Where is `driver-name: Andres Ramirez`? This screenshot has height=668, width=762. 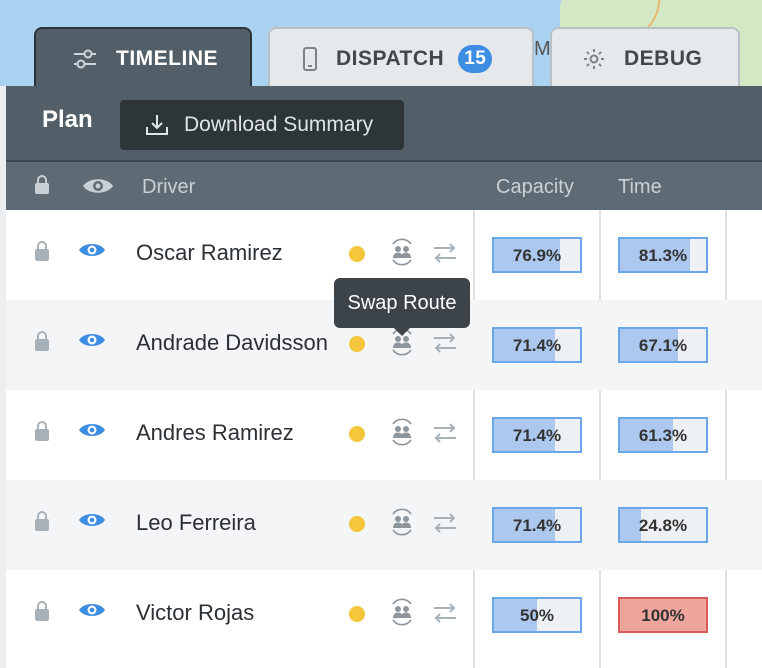
driver-name: Andres Ramirez is located at coordinates (215, 432).